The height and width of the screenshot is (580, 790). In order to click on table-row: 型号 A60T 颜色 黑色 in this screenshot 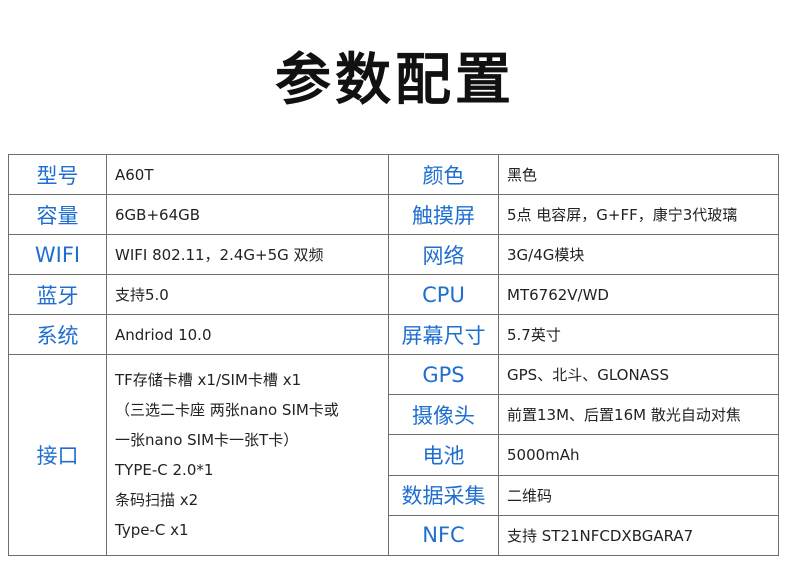, I will do `click(393, 174)`.